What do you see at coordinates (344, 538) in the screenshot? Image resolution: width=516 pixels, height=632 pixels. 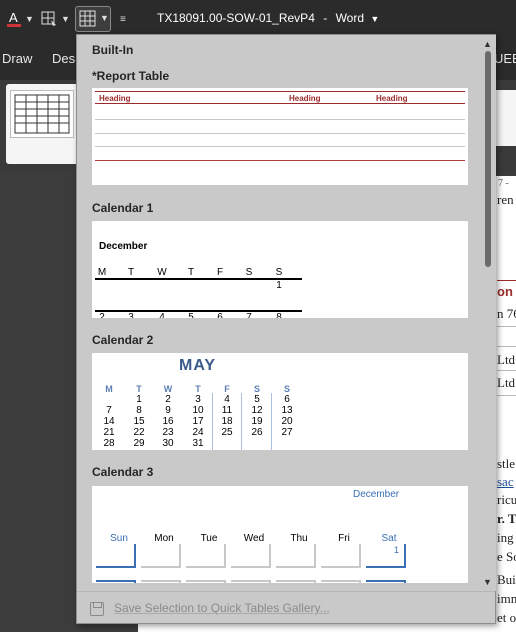 I see `calendar3-day: Fri` at bounding box center [344, 538].